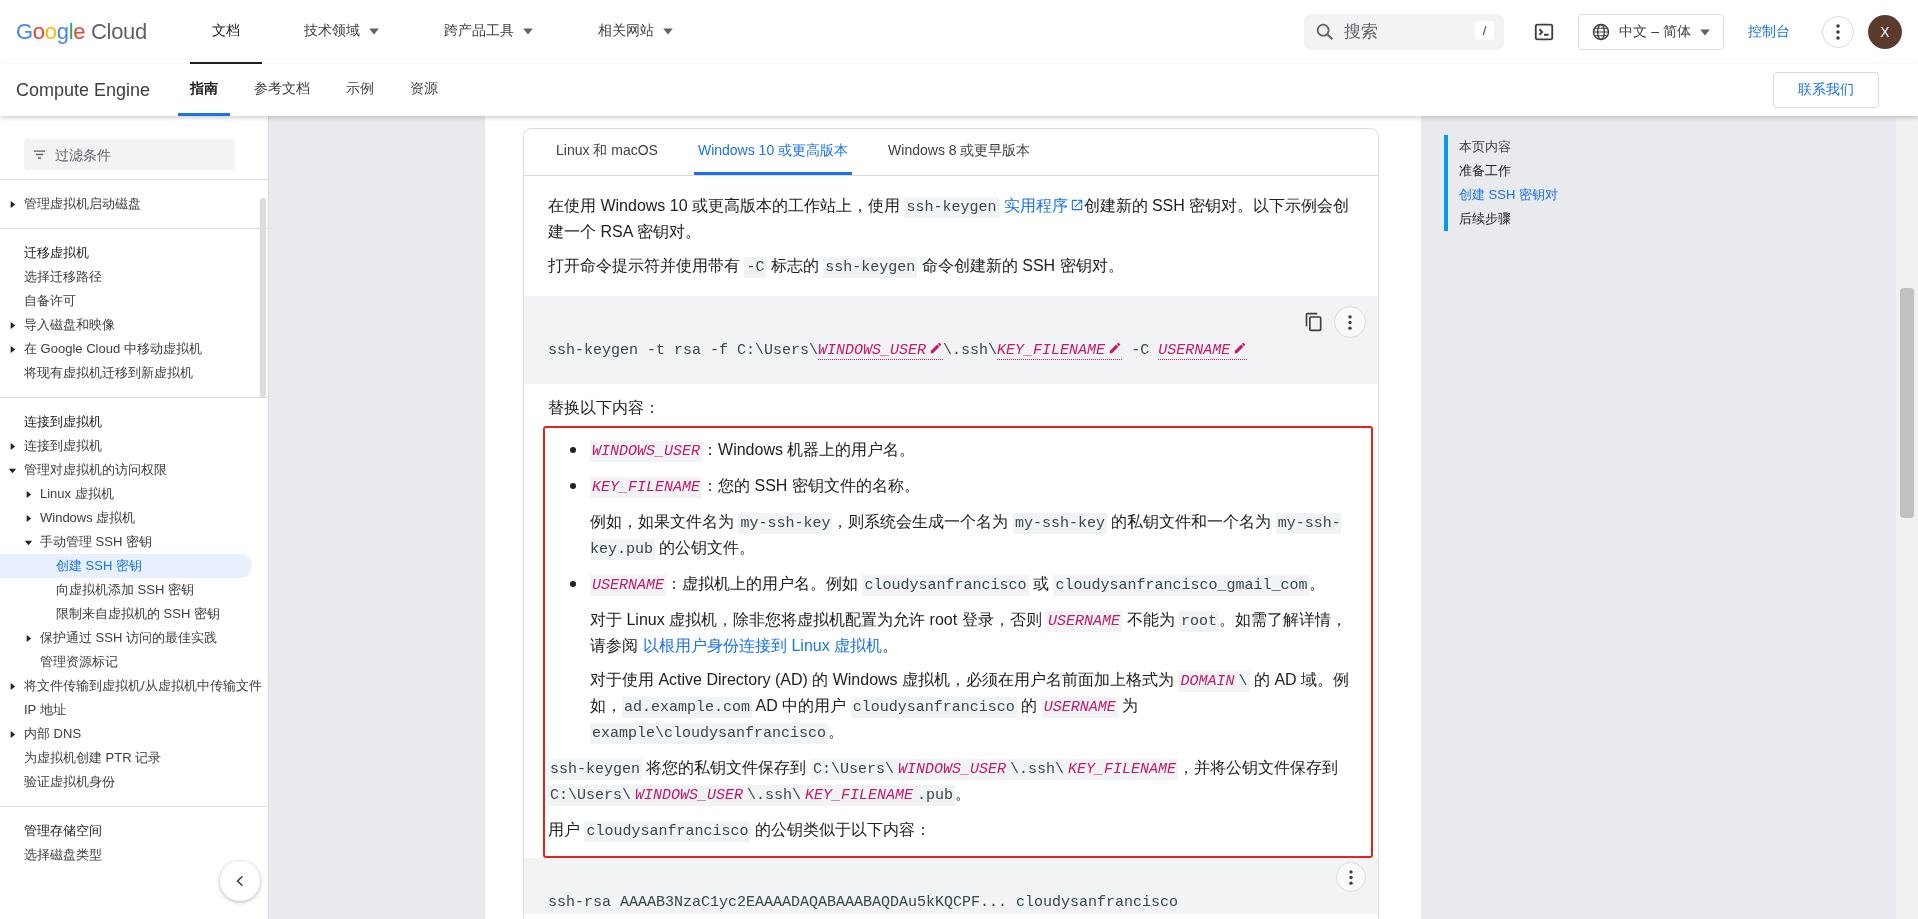 Image resolution: width=1918 pixels, height=919 pixels. What do you see at coordinates (1060, 351) in the screenshot?
I see `editable-variable: KEY_FILENAME` at bounding box center [1060, 351].